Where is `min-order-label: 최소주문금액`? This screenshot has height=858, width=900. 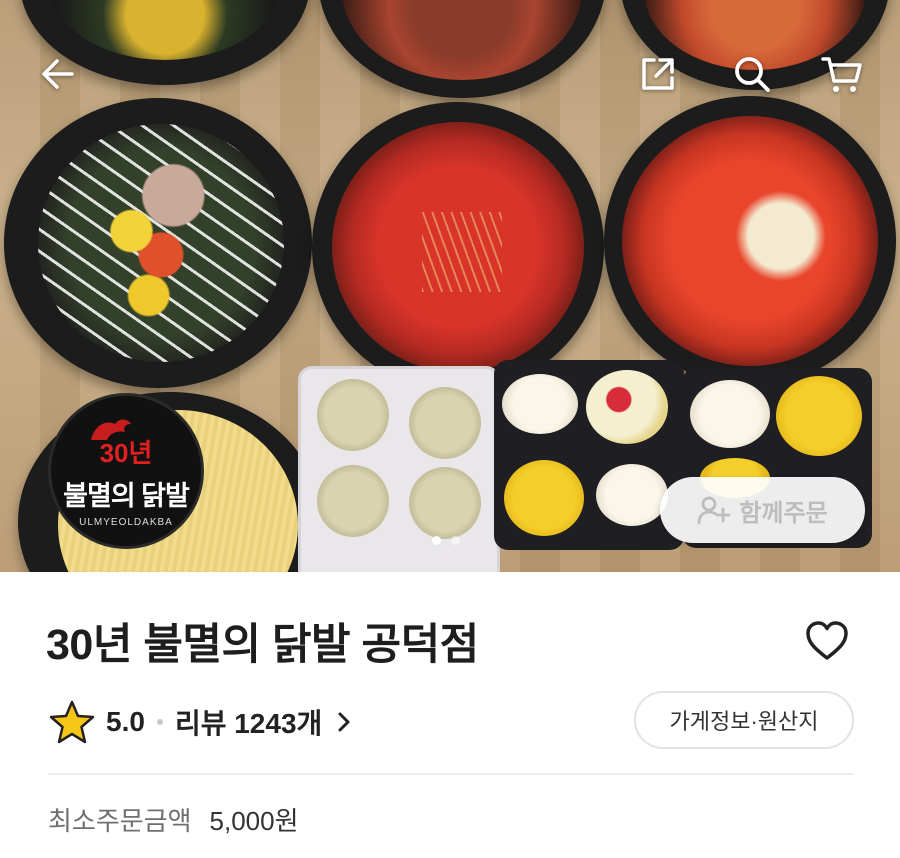
min-order-label: 최소주문금액 is located at coordinates (120, 821).